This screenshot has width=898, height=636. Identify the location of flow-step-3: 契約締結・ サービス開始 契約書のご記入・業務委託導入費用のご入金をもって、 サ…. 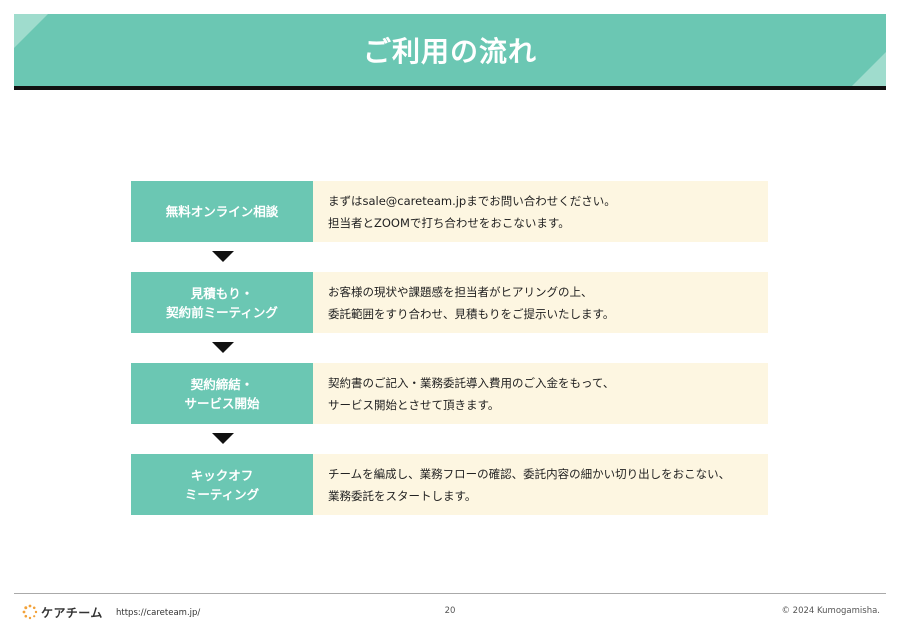
(449, 393).